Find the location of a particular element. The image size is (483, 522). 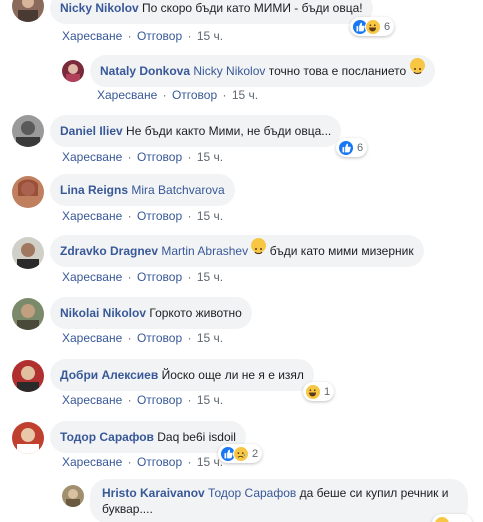

comment-author: Hristo Karaivanov is located at coordinates (153, 493).